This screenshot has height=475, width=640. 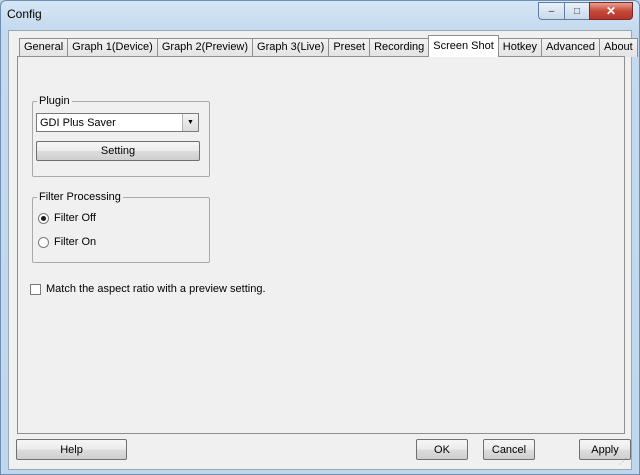 I want to click on filter-off-label: Filter Off, so click(x=75, y=218).